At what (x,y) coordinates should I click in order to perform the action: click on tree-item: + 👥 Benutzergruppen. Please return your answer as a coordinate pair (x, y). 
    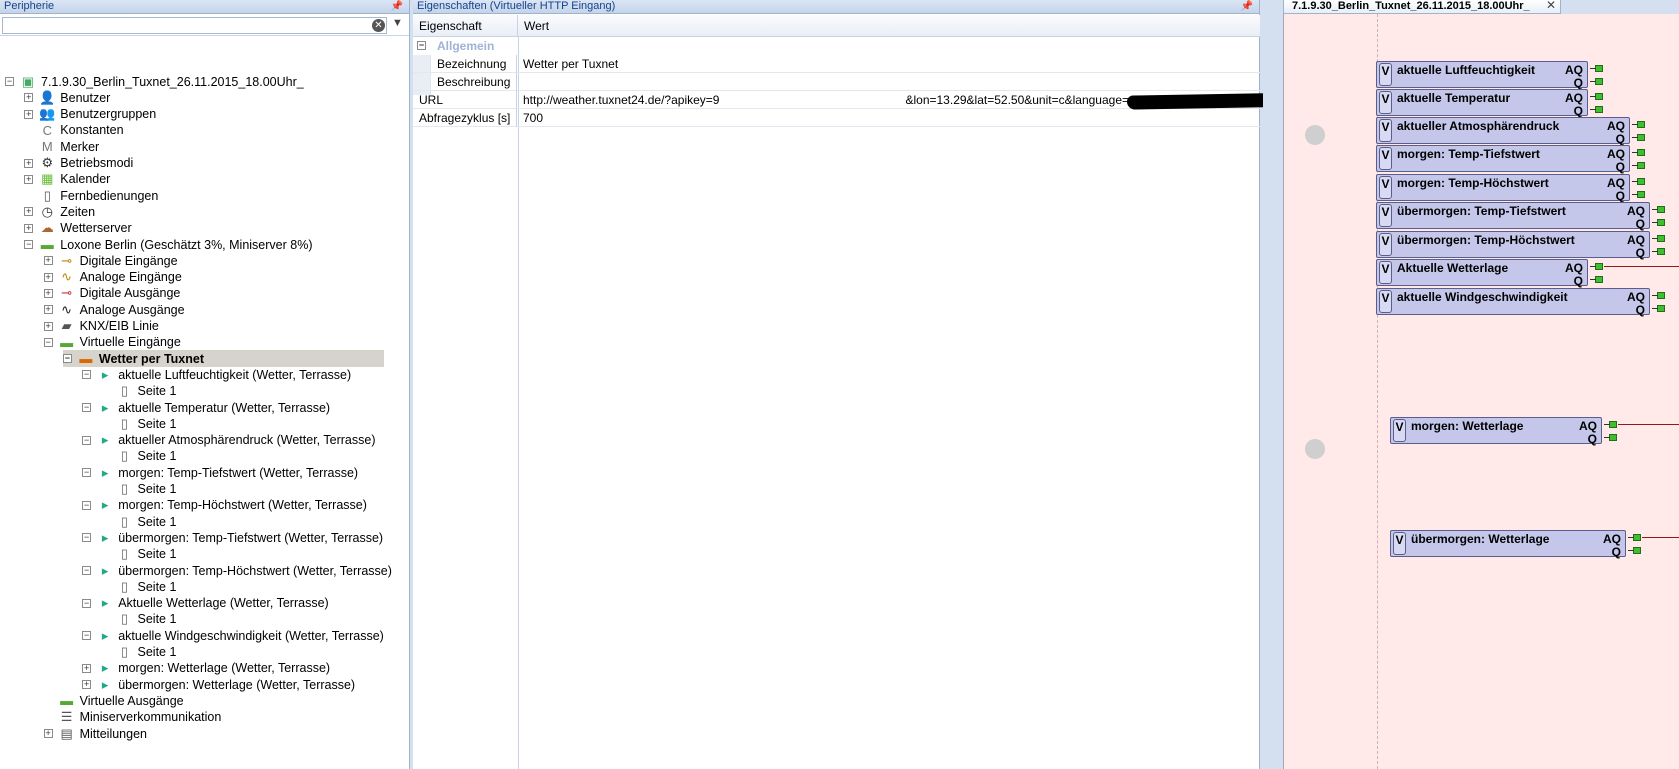
    Looking at the image, I should click on (90, 114).